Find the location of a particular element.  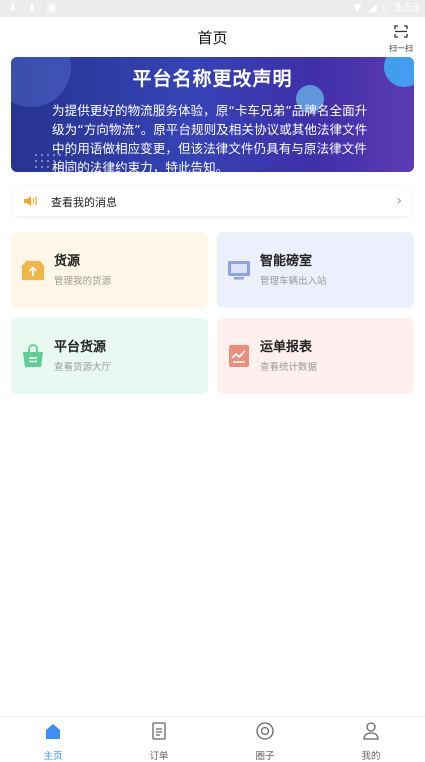

card-subtitle: 管理车辆出入站 is located at coordinates (293, 281).